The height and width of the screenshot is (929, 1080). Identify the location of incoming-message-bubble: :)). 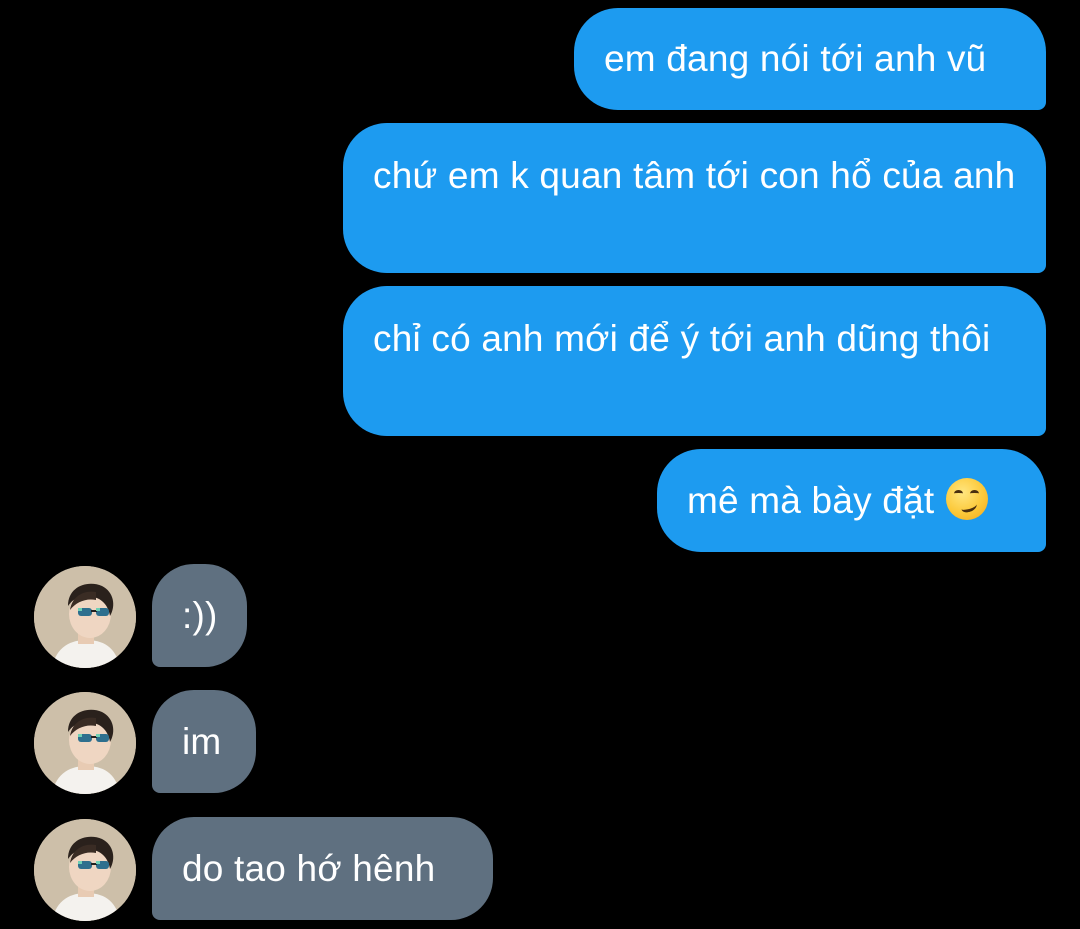
(199, 615).